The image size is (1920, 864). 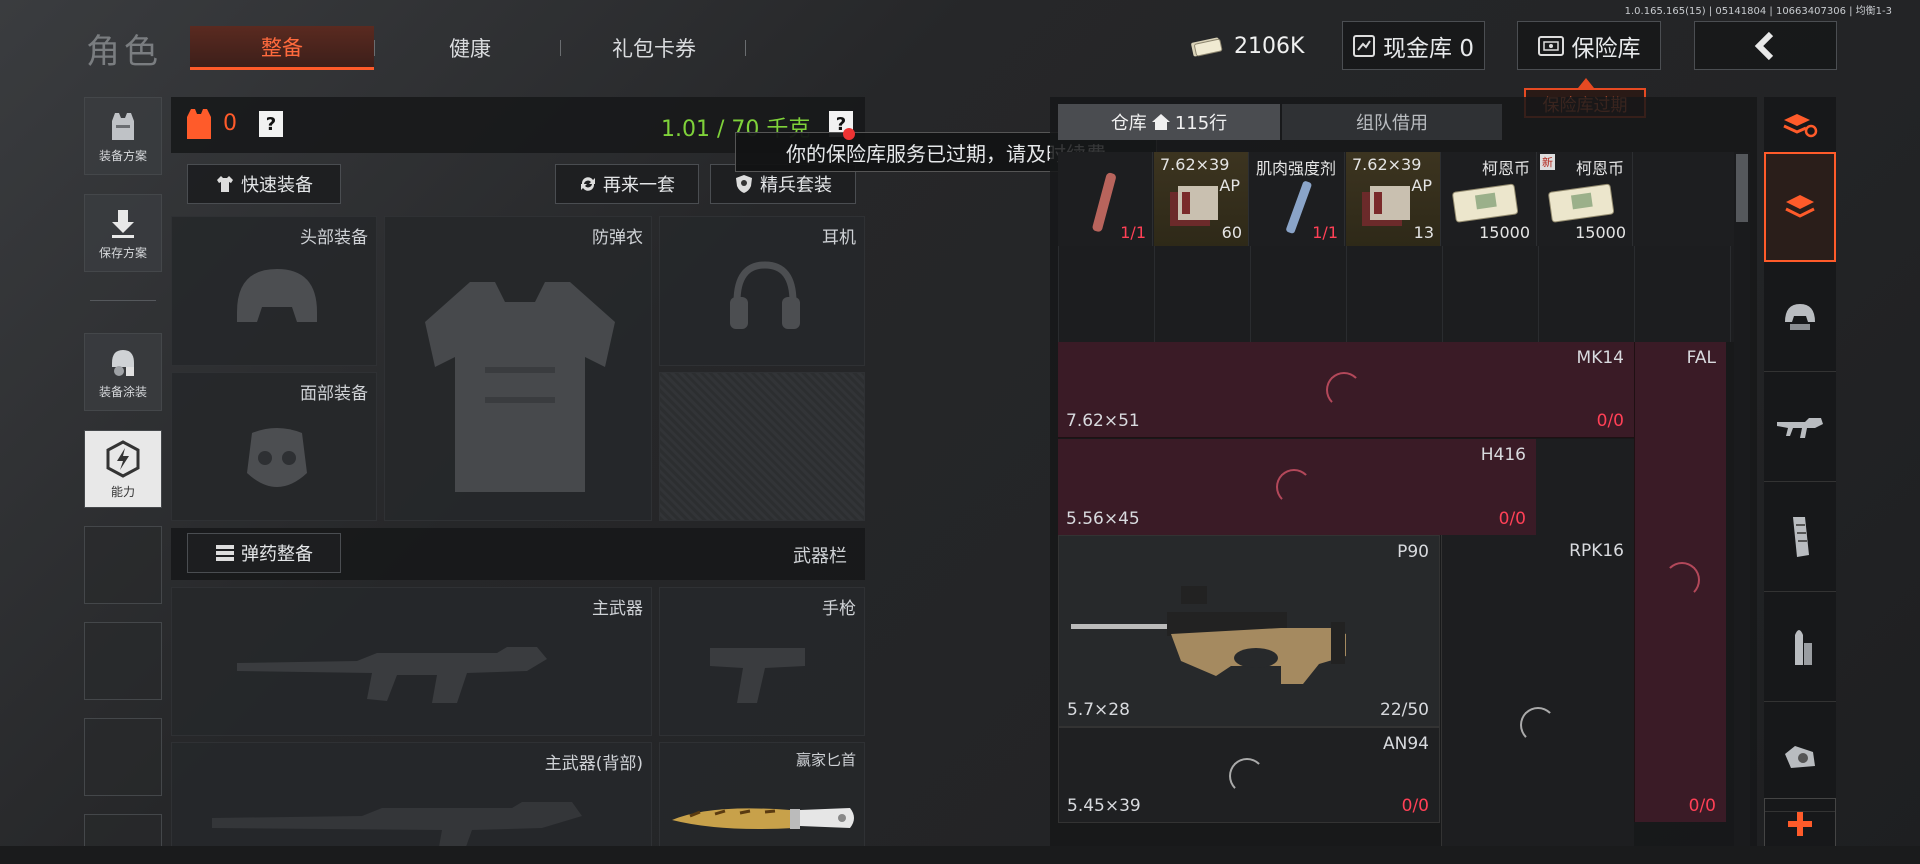 What do you see at coordinates (277, 295) in the screenshot?
I see `helmet-icon` at bounding box center [277, 295].